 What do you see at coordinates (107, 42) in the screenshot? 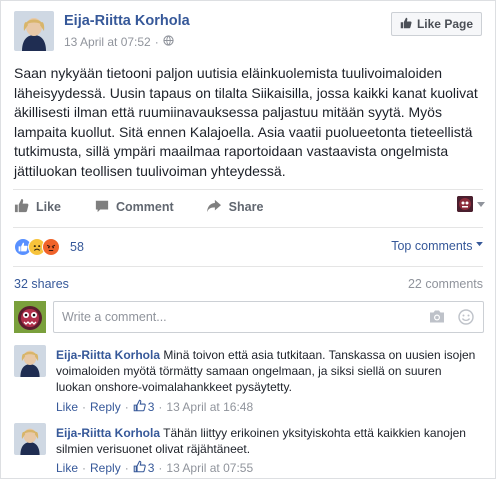
I see `post-timestamp: 13 April at 07:52` at bounding box center [107, 42].